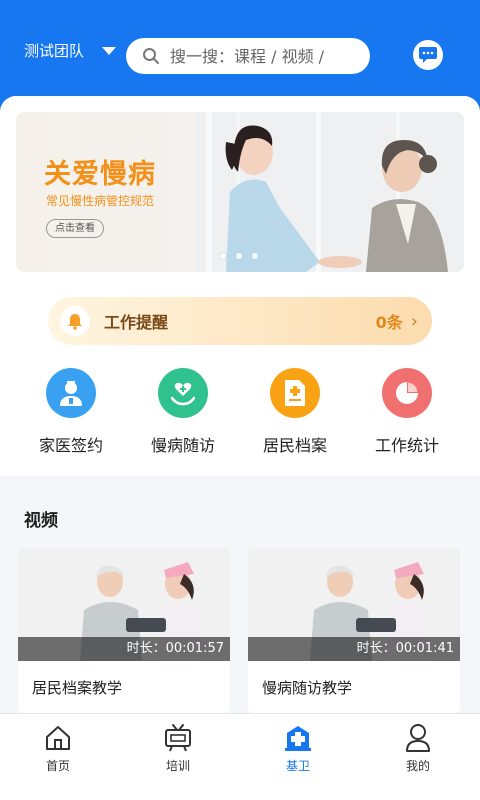 Image resolution: width=480 pixels, height=800 pixels. What do you see at coordinates (41, 521) in the screenshot?
I see `video-section-title: 视频` at bounding box center [41, 521].